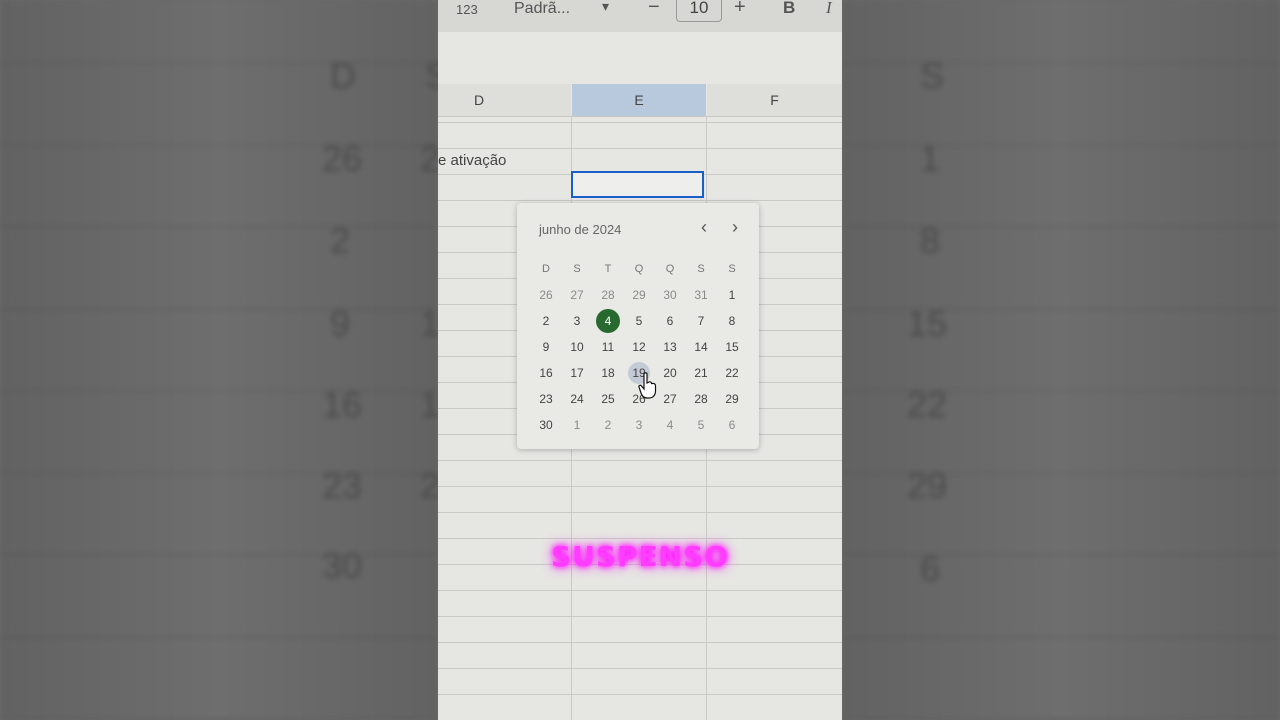 This screenshot has width=1280, height=720. I want to click on calendar-day: 22, so click(732, 373).